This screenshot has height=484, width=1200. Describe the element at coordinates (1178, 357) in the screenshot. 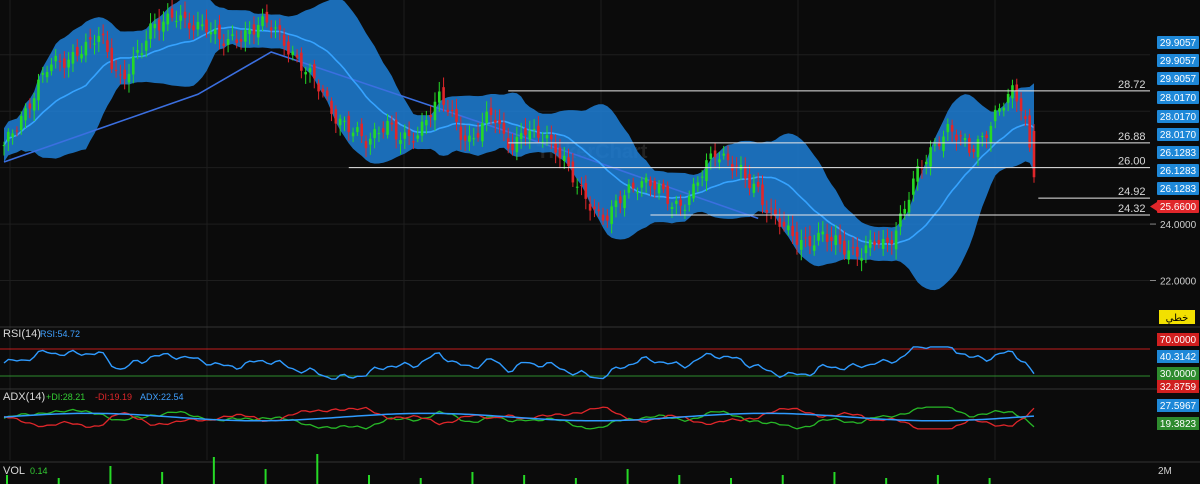

I see `rsi-tag-label: 40.3142` at that location.